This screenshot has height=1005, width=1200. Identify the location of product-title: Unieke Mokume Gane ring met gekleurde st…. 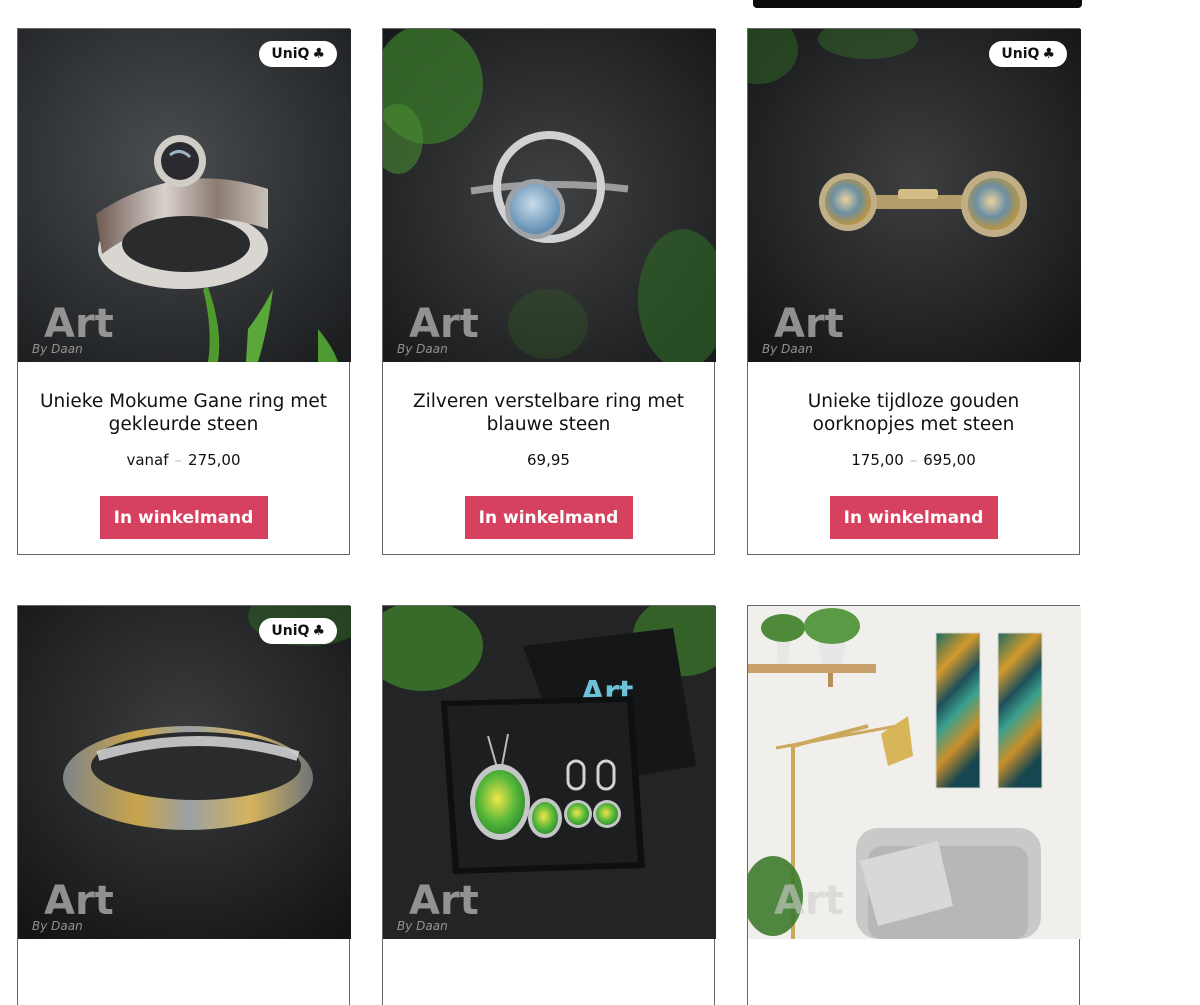
(183, 413).